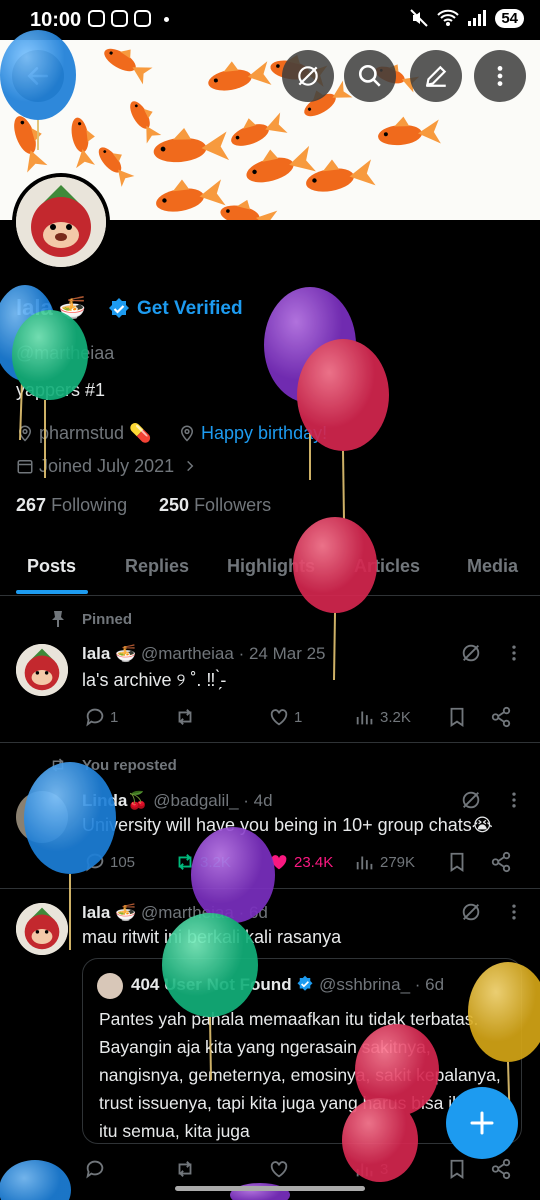 Image resolution: width=540 pixels, height=1200 pixels. What do you see at coordinates (509, 18) in the screenshot?
I see `battery-level: 54` at bounding box center [509, 18].